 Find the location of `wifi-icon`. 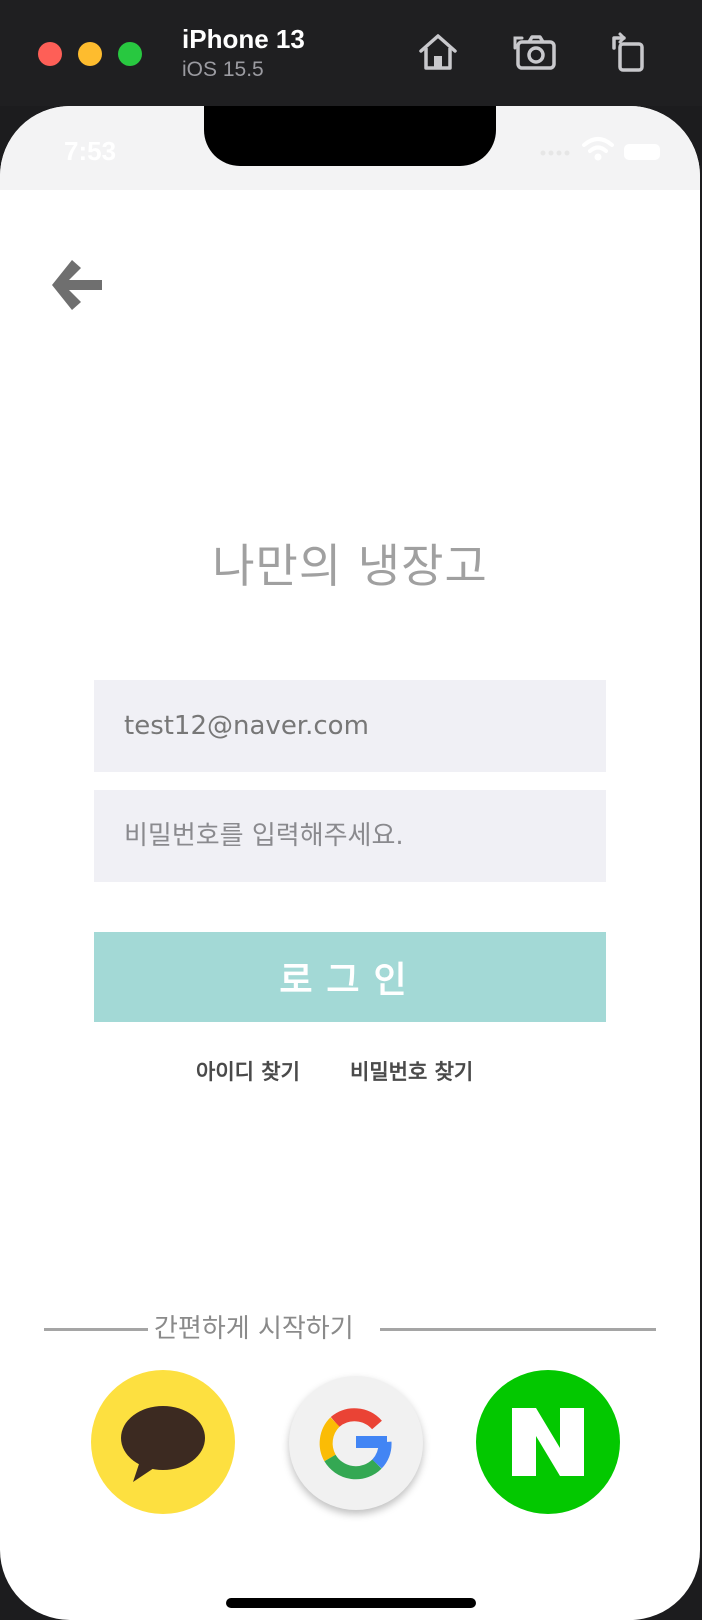

wifi-icon is located at coordinates (598, 149).